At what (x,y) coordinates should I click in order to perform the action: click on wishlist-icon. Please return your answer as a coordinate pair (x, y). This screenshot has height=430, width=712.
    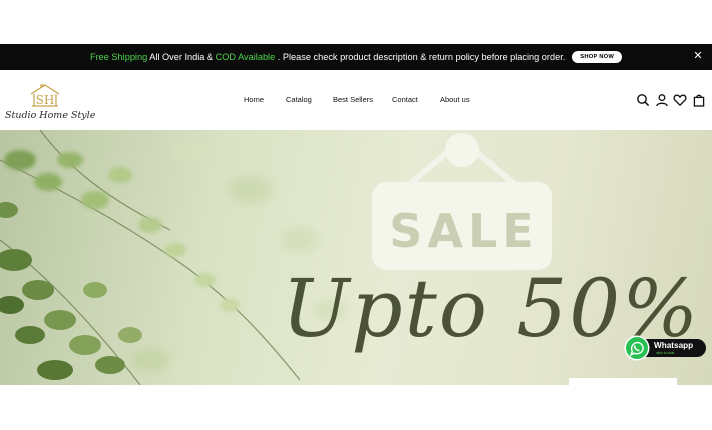
    Looking at the image, I should click on (680, 100).